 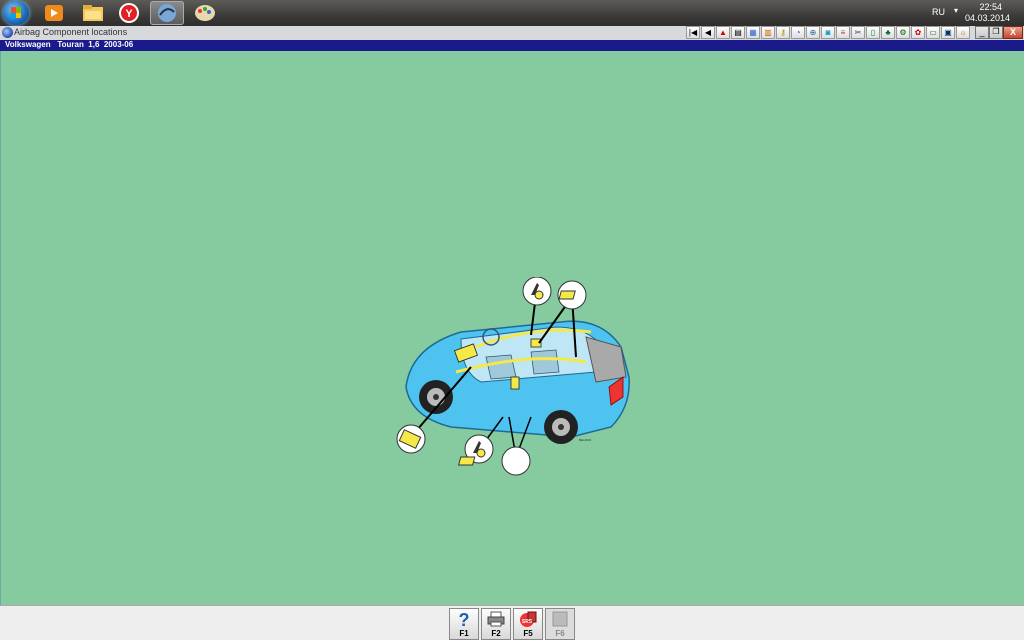 I want to click on list-icon: ≡, so click(x=843, y=32).